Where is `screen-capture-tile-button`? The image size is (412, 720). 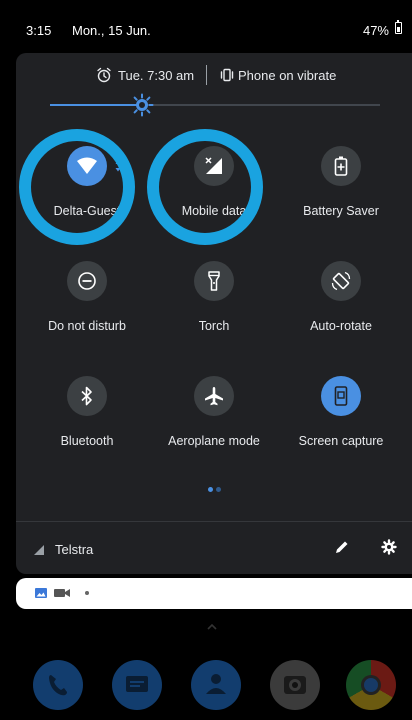 screen-capture-tile-button is located at coordinates (341, 396).